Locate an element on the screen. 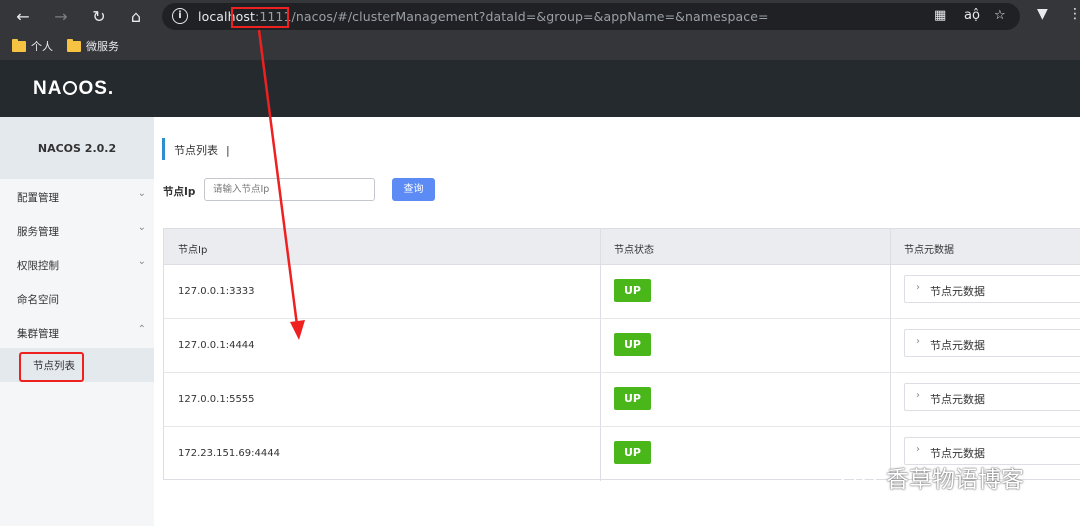  table-row: 127.0.0.1:5555 UP › 节点元数据 is located at coordinates (622, 400).